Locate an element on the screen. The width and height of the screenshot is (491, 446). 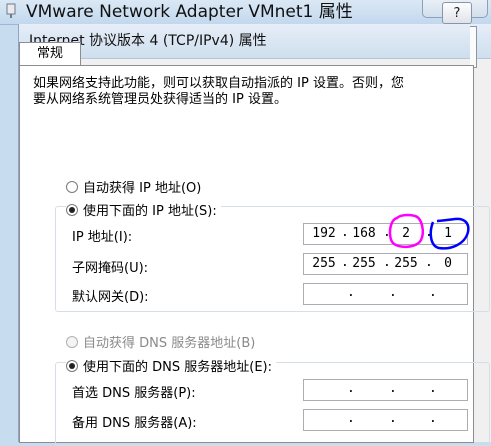
auto-dns-radio-row: 自动获得 DNS 服务器地址(B) is located at coordinates (160, 341).